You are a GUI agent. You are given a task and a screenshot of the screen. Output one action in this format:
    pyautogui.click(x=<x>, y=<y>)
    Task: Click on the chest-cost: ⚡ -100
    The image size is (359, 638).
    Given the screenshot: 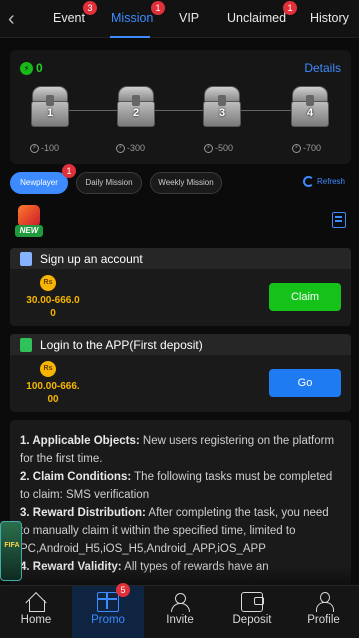 What is the action you would take?
    pyautogui.click(x=44, y=148)
    